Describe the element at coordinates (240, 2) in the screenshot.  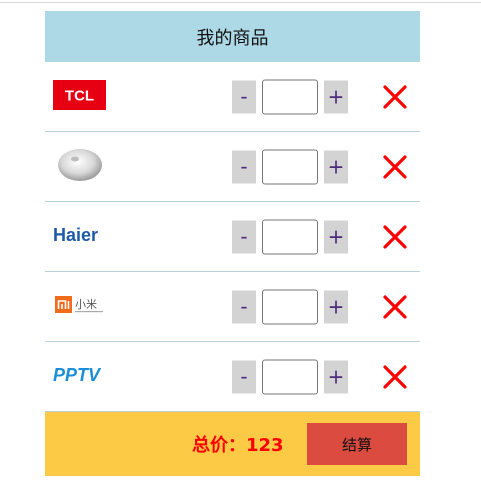
I see `top-divider` at that location.